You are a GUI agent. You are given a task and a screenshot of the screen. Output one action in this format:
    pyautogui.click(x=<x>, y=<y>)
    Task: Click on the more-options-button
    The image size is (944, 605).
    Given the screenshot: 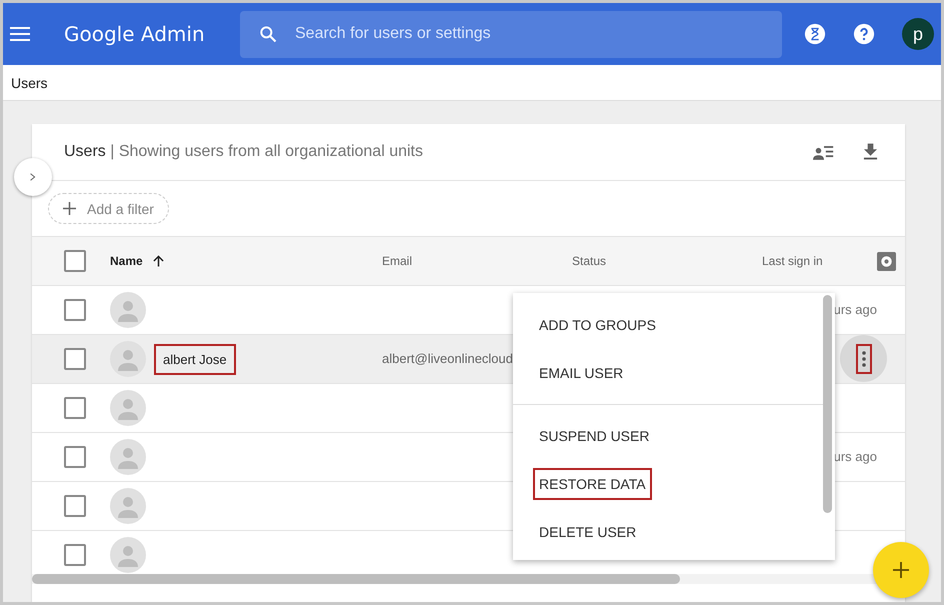 What is the action you would take?
    pyautogui.click(x=863, y=358)
    